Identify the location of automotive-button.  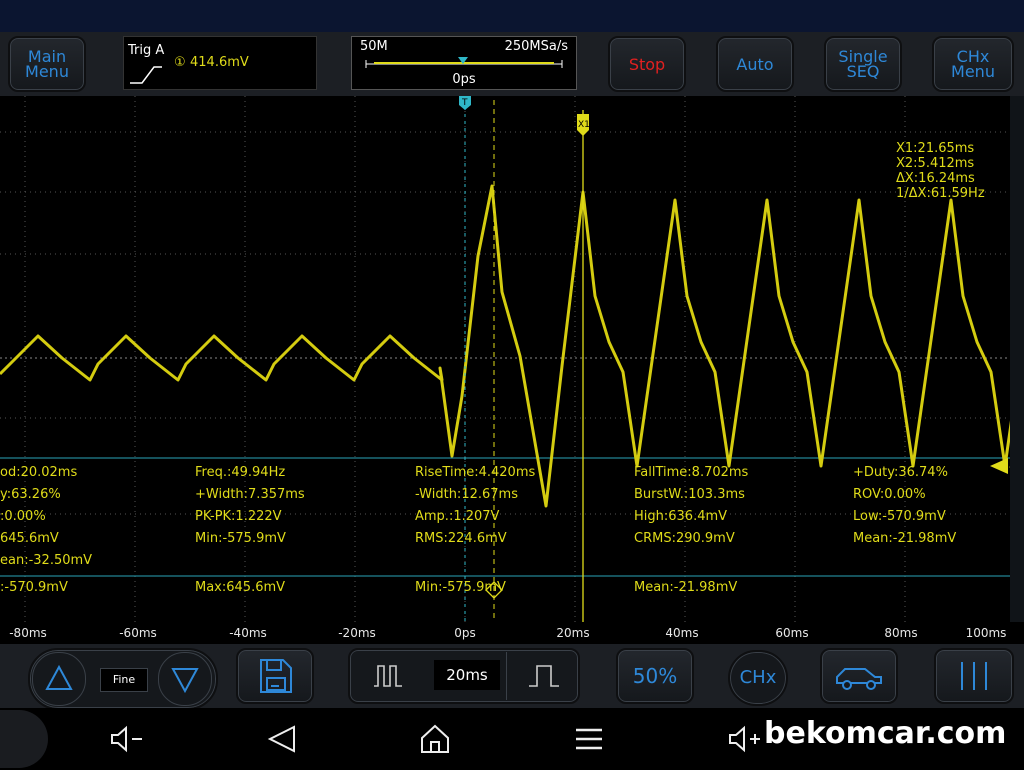
(859, 676).